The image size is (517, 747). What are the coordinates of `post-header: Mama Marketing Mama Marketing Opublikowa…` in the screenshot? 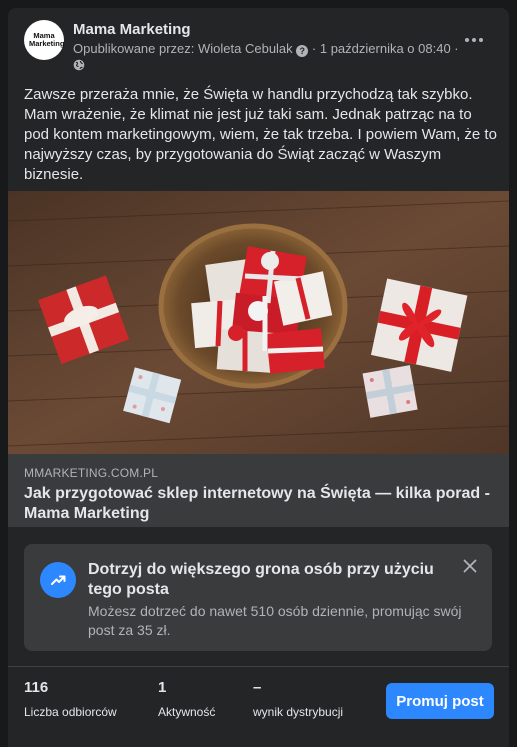 It's located at (258, 43).